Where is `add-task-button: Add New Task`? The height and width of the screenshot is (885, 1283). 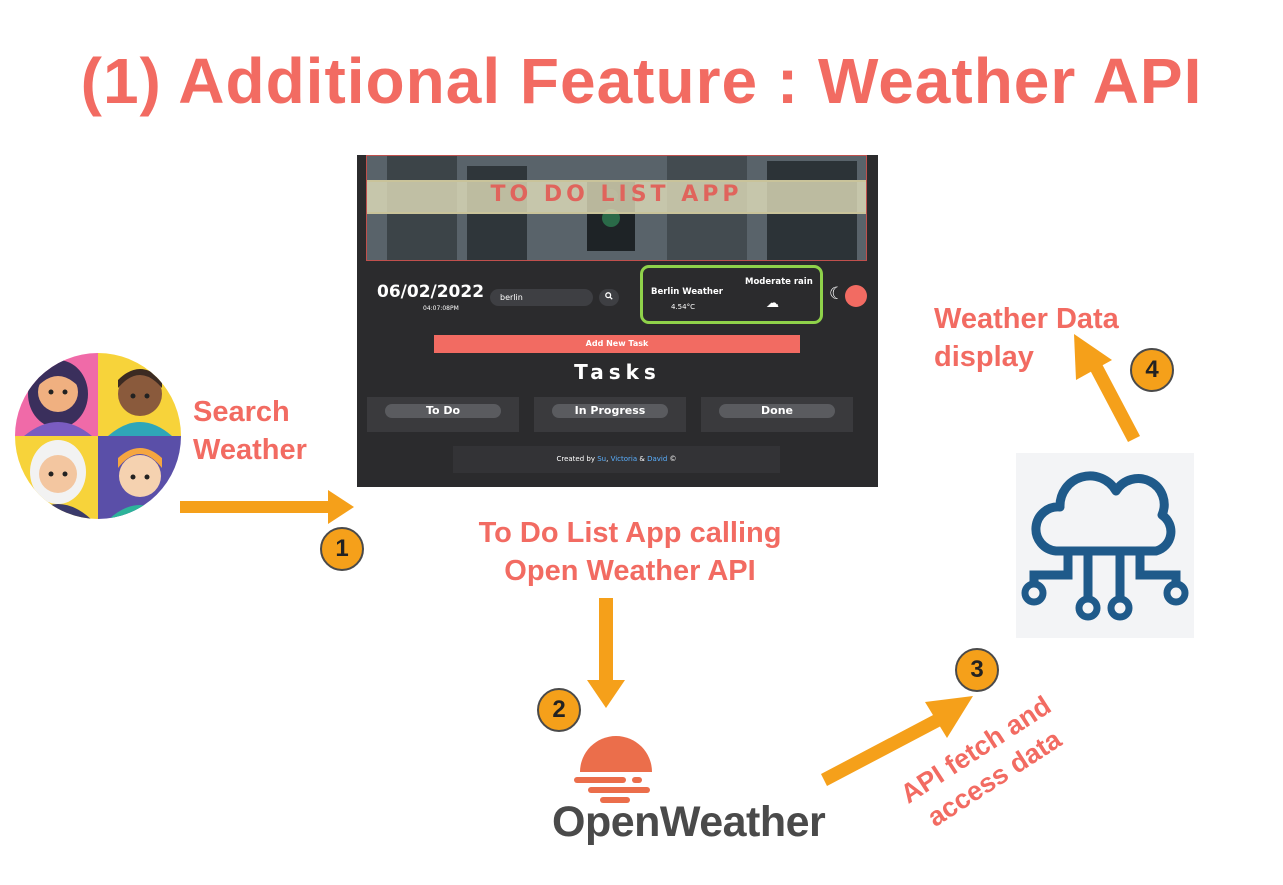 add-task-button: Add New Task is located at coordinates (617, 344).